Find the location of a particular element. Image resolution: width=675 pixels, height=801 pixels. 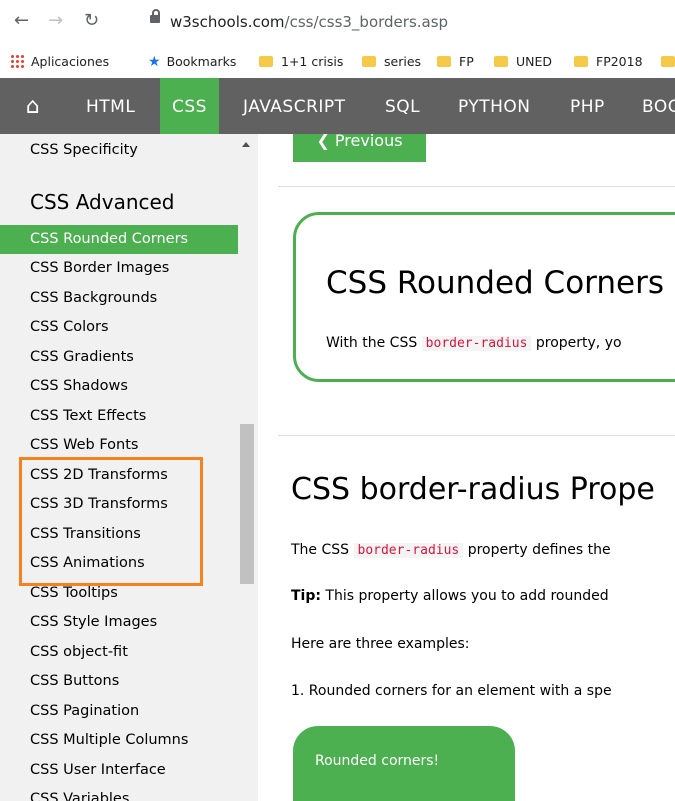

forward-icon: → is located at coordinates (55, 20).